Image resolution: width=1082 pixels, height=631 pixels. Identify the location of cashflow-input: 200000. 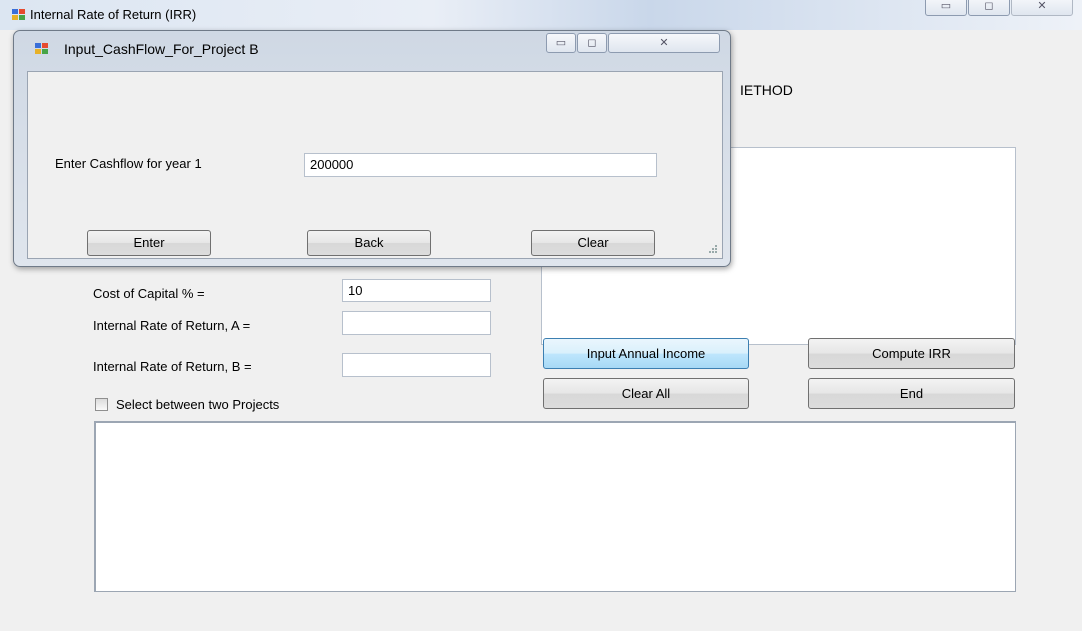
(480, 165).